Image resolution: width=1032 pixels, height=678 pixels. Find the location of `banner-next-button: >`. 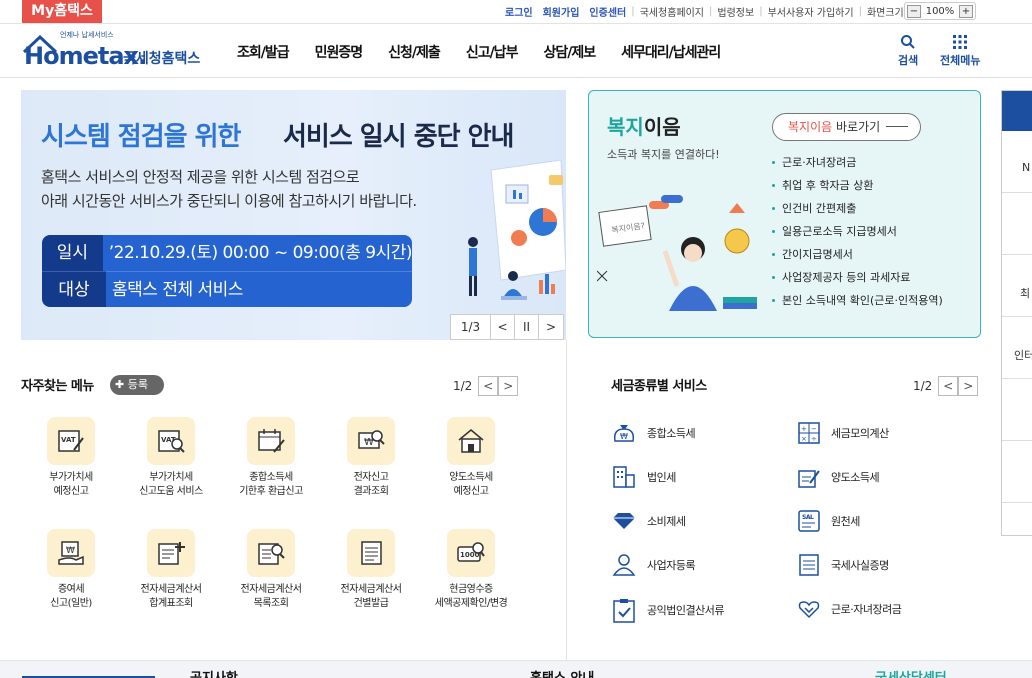

banner-next-button: > is located at coordinates (551, 327).